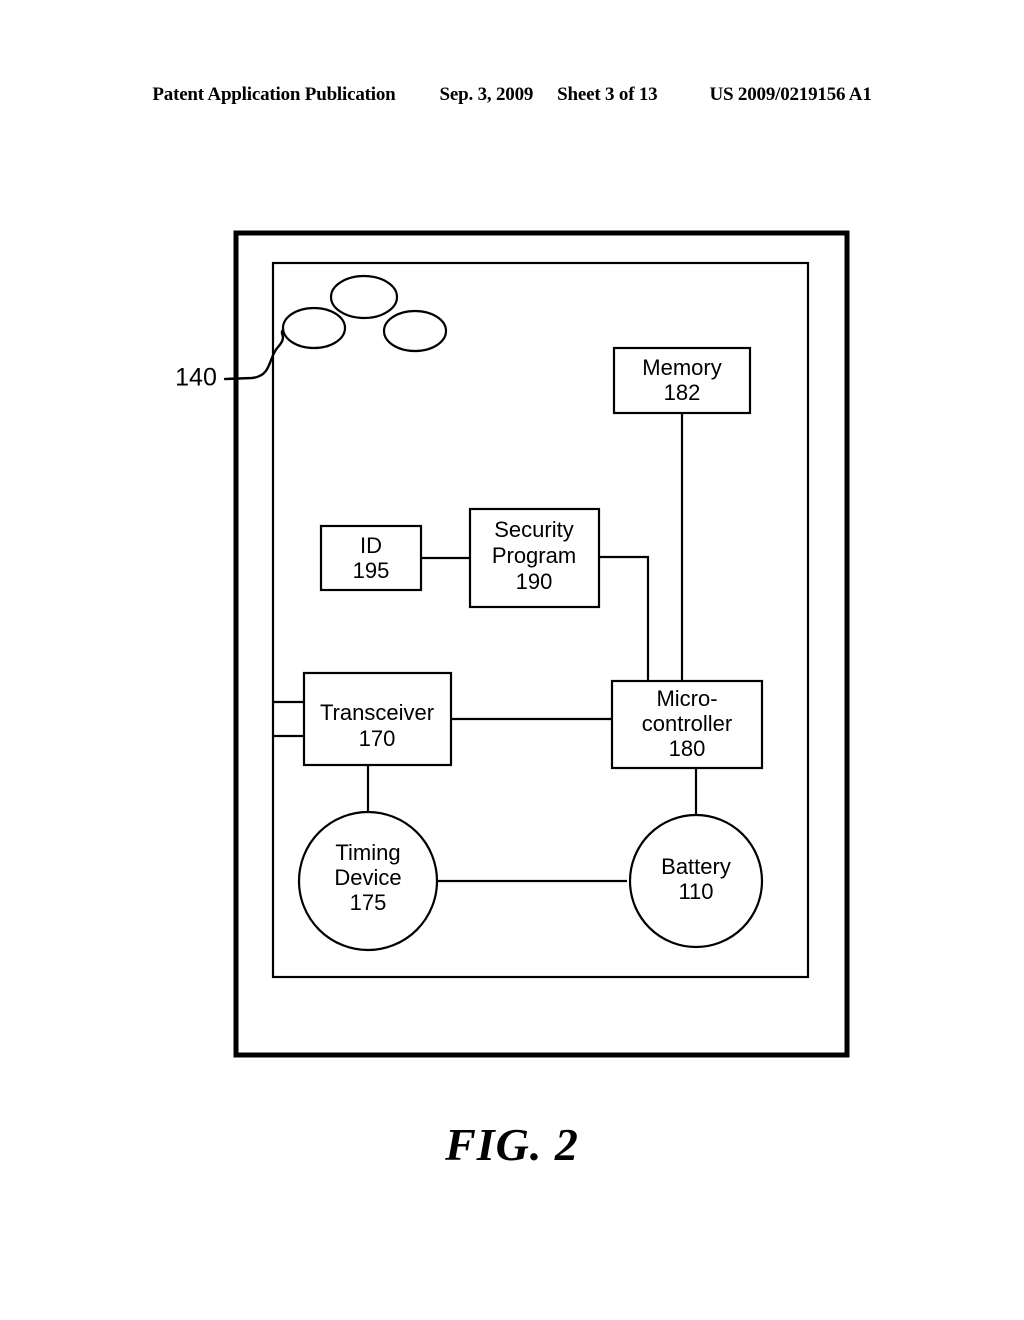 The image size is (1024, 1320). Describe the element at coordinates (624, 618) in the screenshot. I see `link-security-program-to-microcontroller` at that location.